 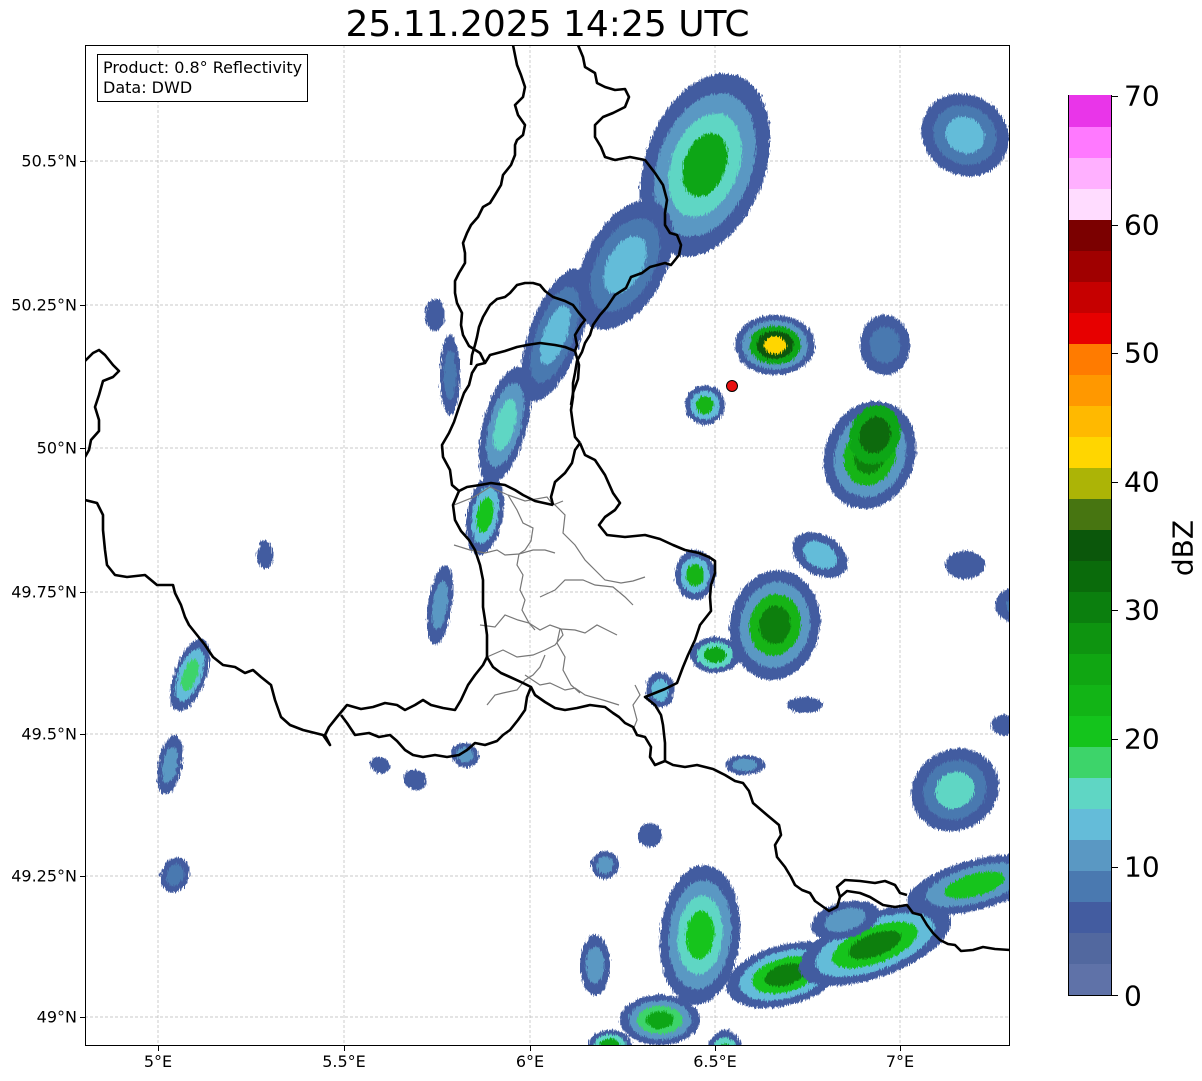 I want to click on colorbar, so click(x=1090, y=545).